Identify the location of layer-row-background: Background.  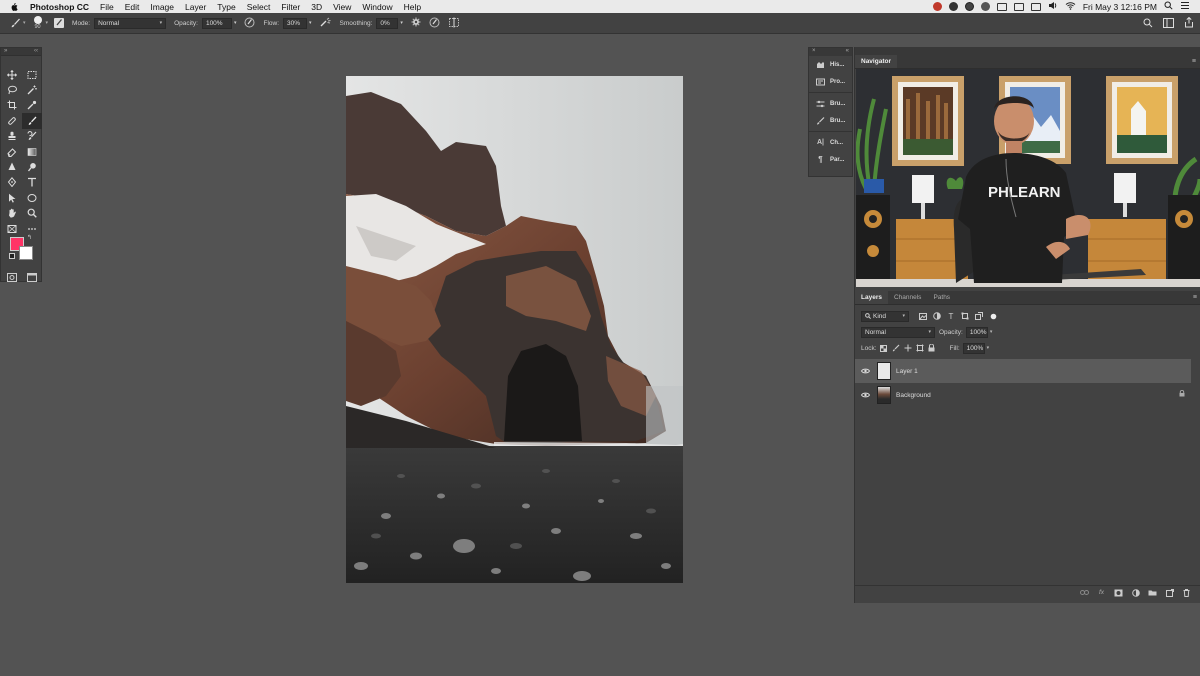
(1023, 395).